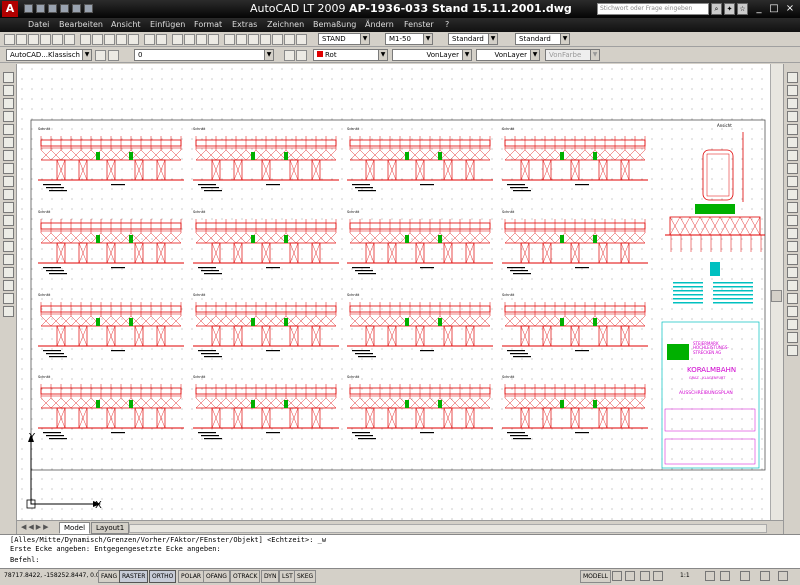  Describe the element at coordinates (244, 24) in the screenshot. I see `menu-item-5: Extras` at that location.